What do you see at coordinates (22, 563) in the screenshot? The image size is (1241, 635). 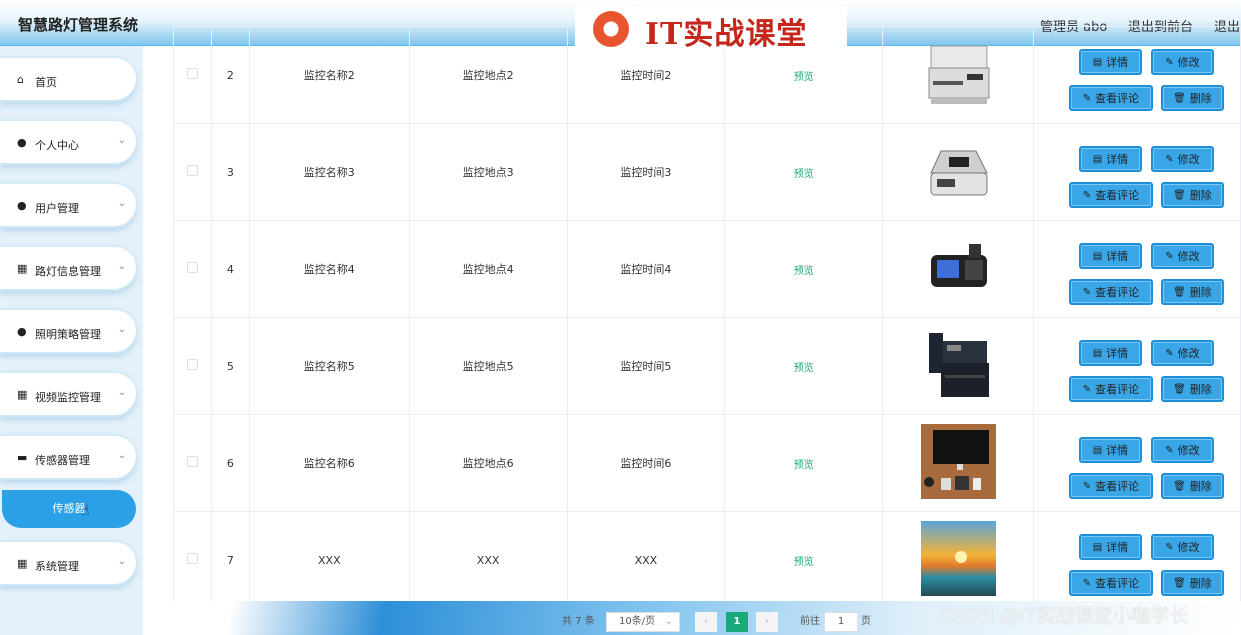 I see `grid-icon: ▦` at bounding box center [22, 563].